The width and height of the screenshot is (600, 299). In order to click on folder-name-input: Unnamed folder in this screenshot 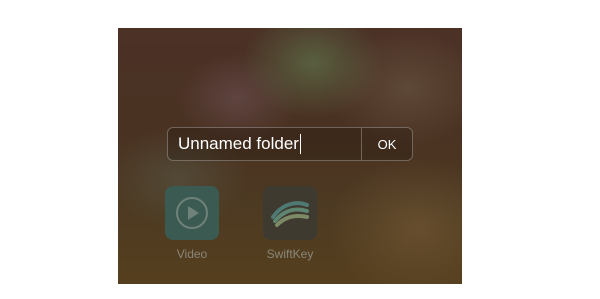, I will do `click(264, 144)`.